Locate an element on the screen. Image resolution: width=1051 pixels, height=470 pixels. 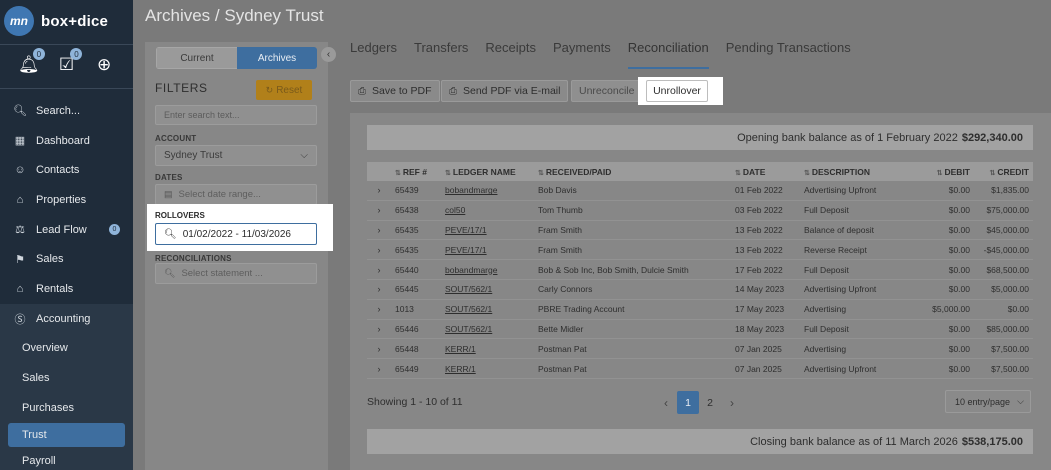
sidebar-item-properties: ⌂ Properties is located at coordinates (66, 200).